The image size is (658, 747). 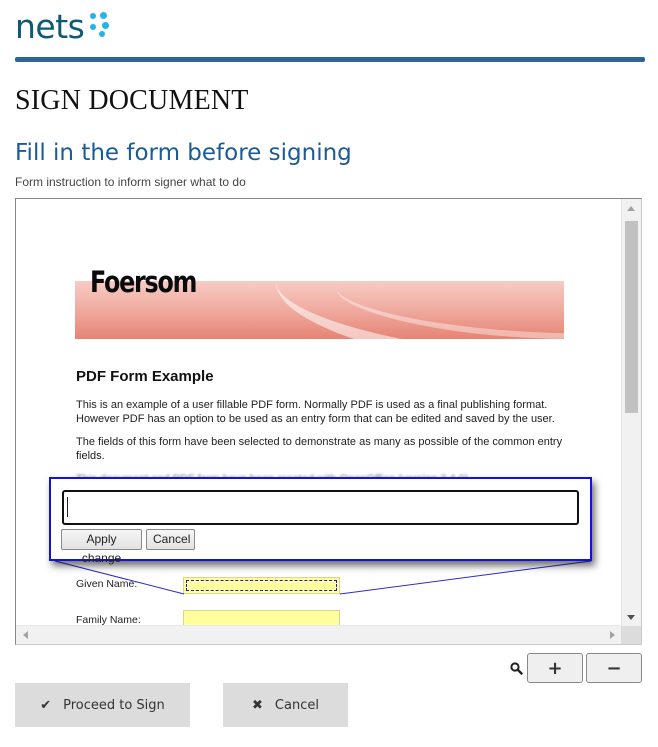 What do you see at coordinates (612, 635) in the screenshot?
I see `scroll-right-icon` at bounding box center [612, 635].